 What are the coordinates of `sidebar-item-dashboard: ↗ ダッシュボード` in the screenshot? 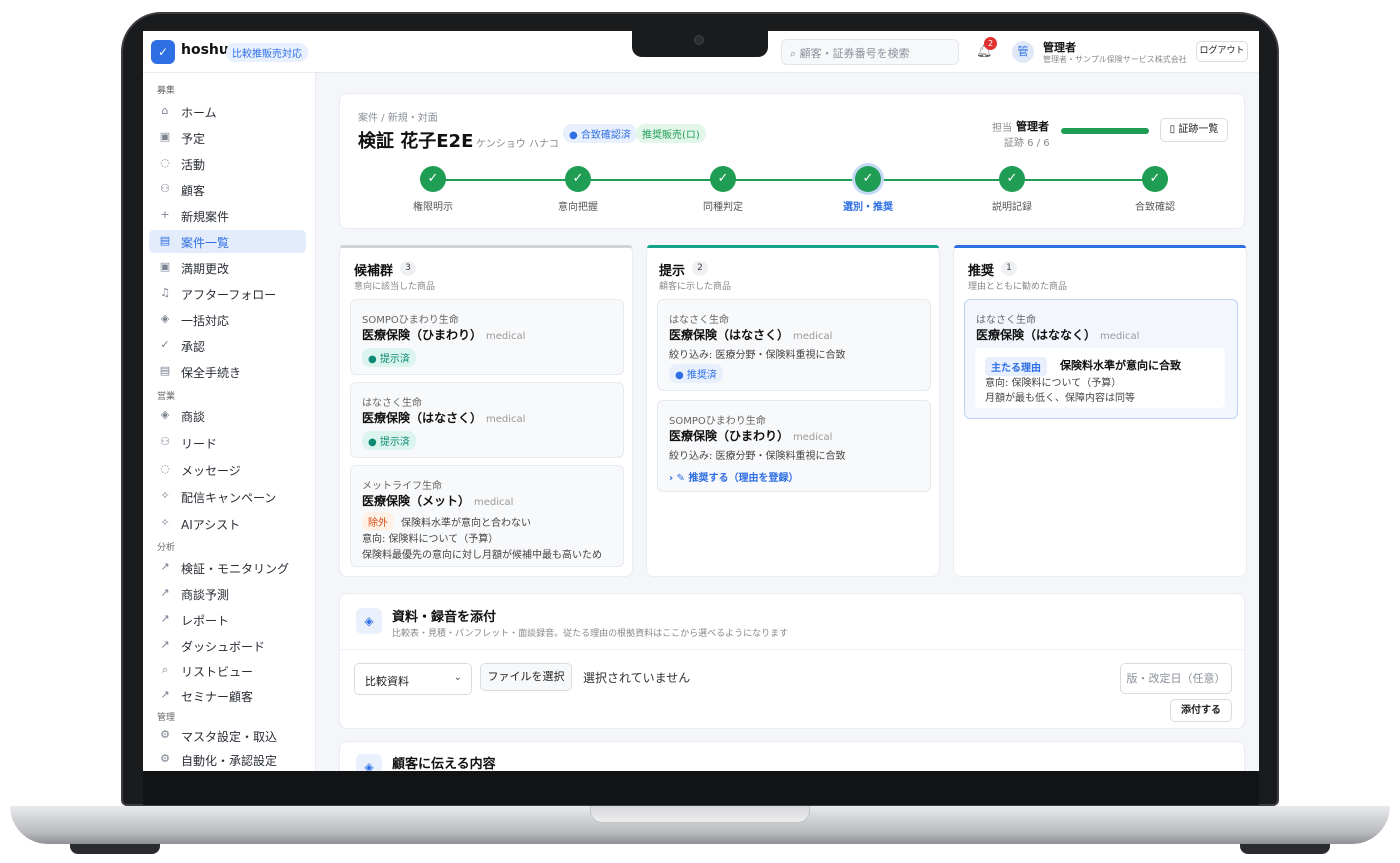 It's located at (227, 645).